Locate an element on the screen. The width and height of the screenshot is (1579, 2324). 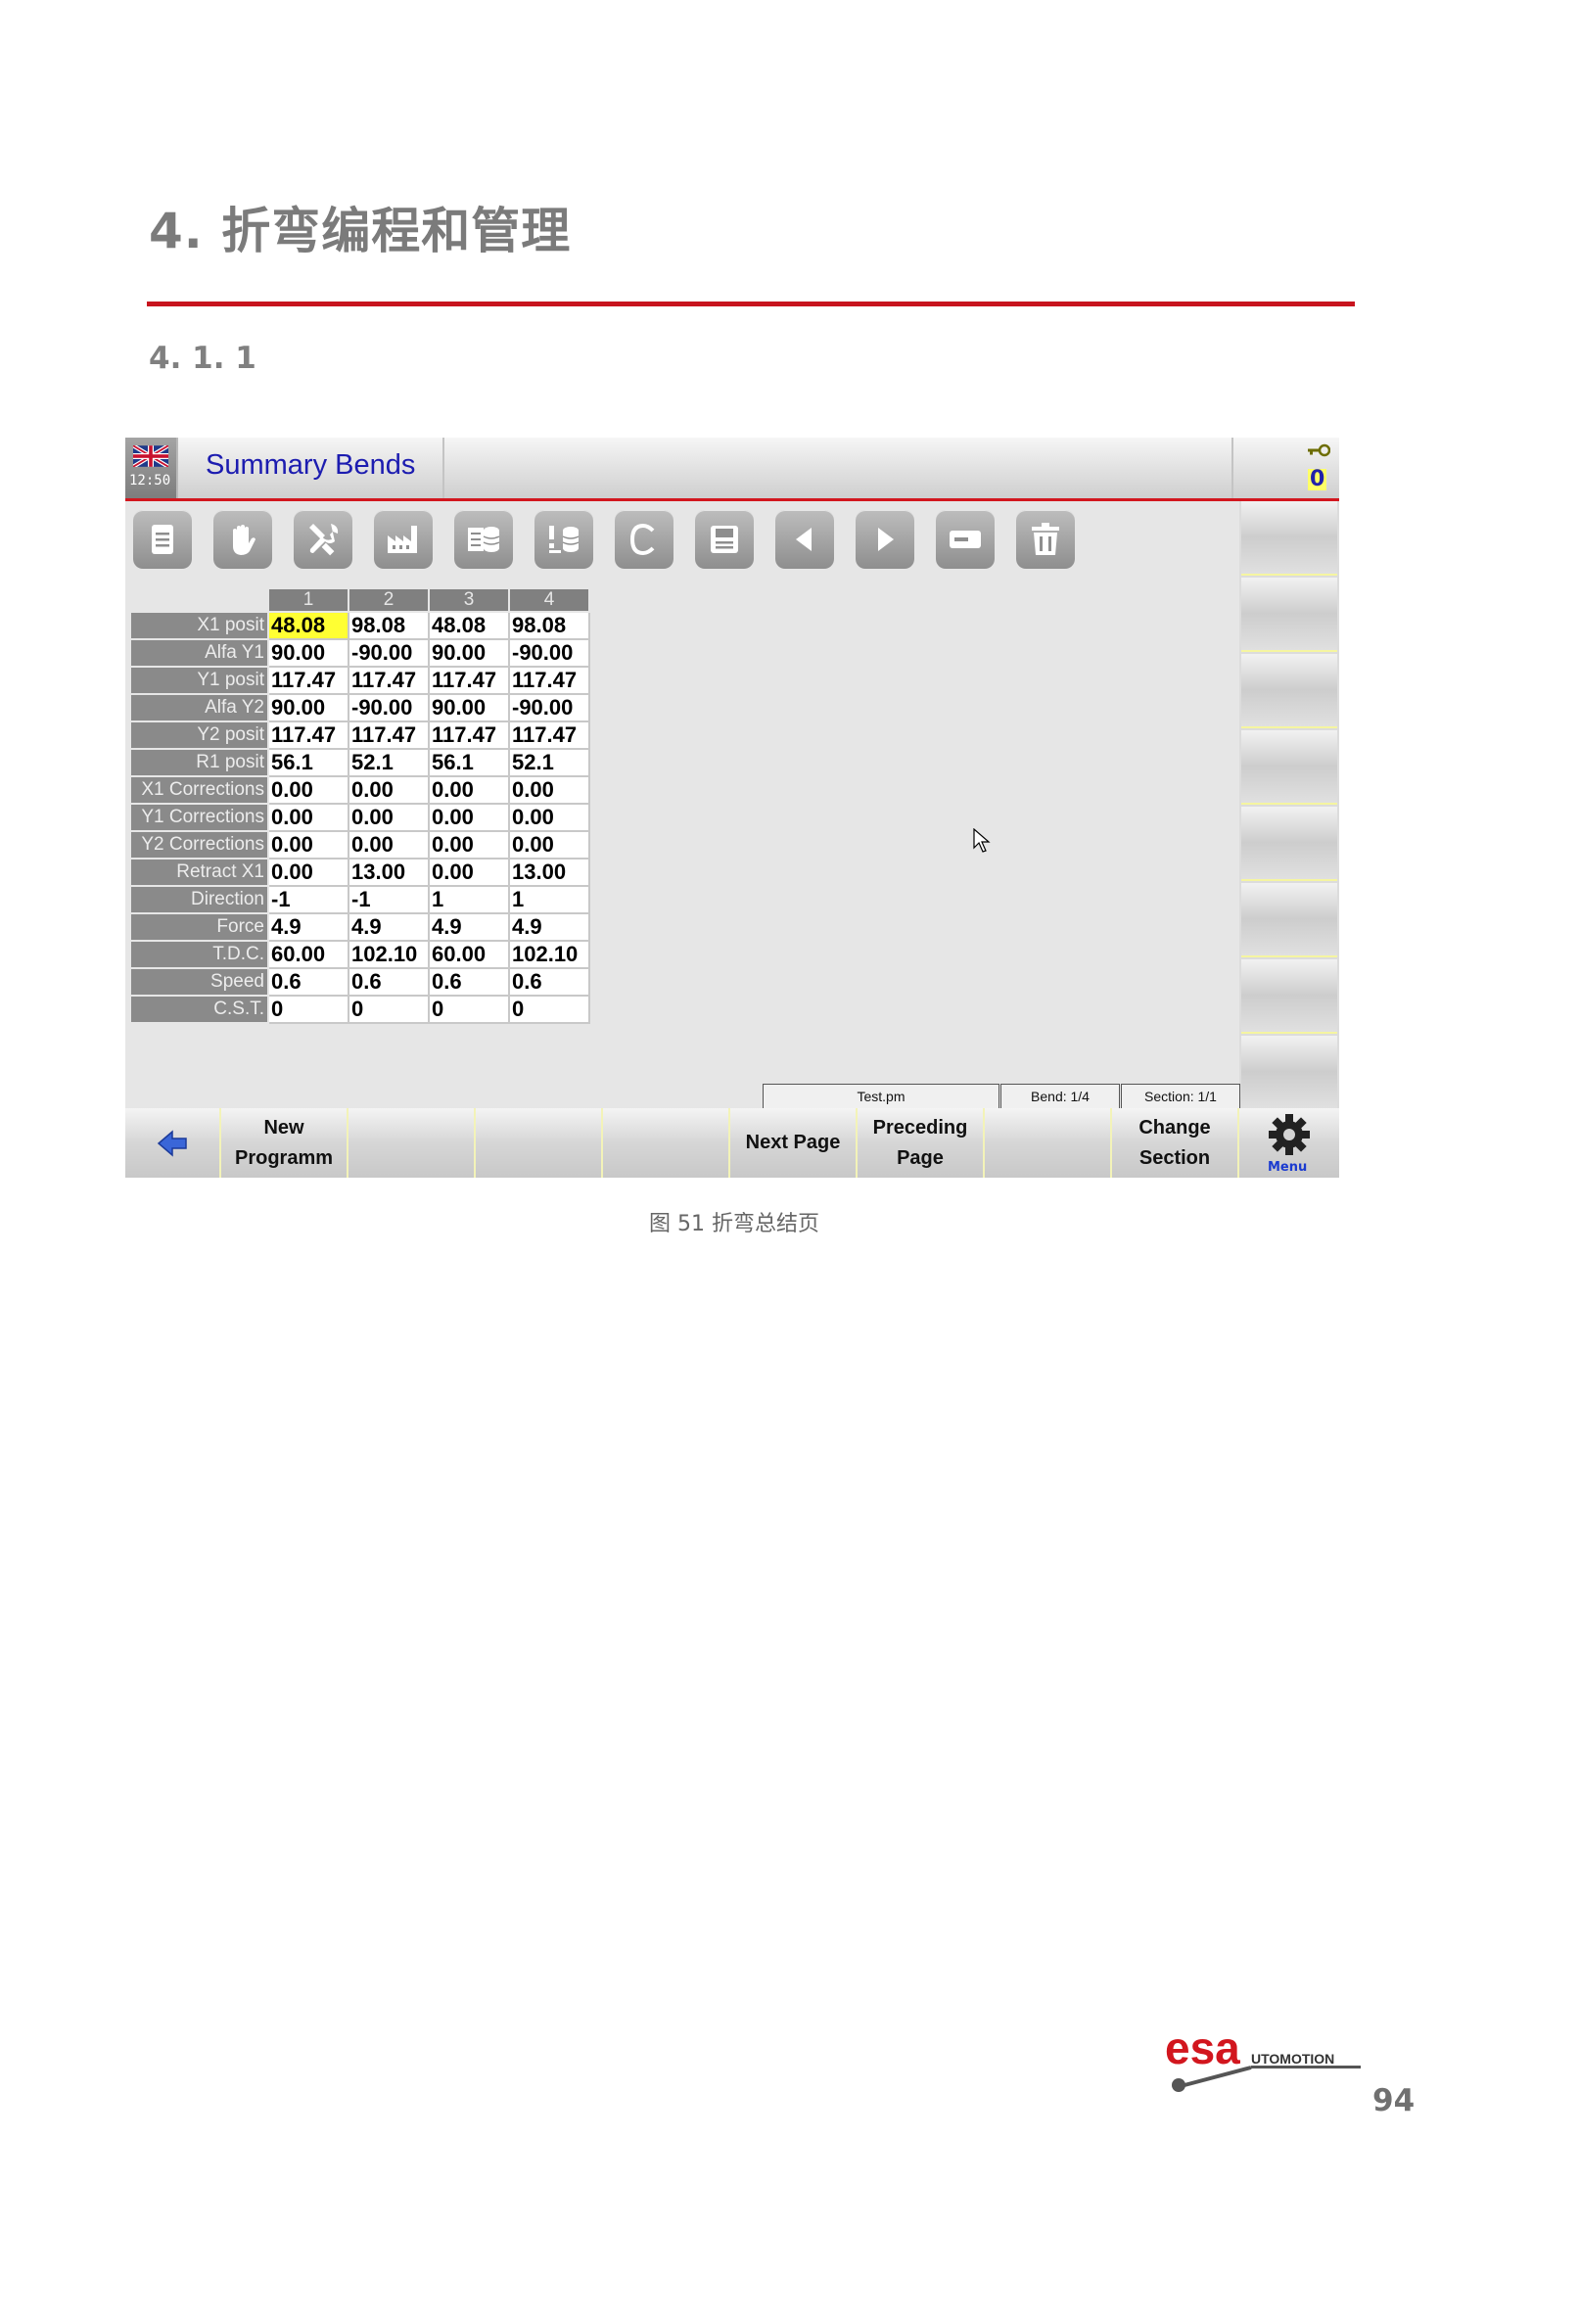
production-button is located at coordinates (403, 539).